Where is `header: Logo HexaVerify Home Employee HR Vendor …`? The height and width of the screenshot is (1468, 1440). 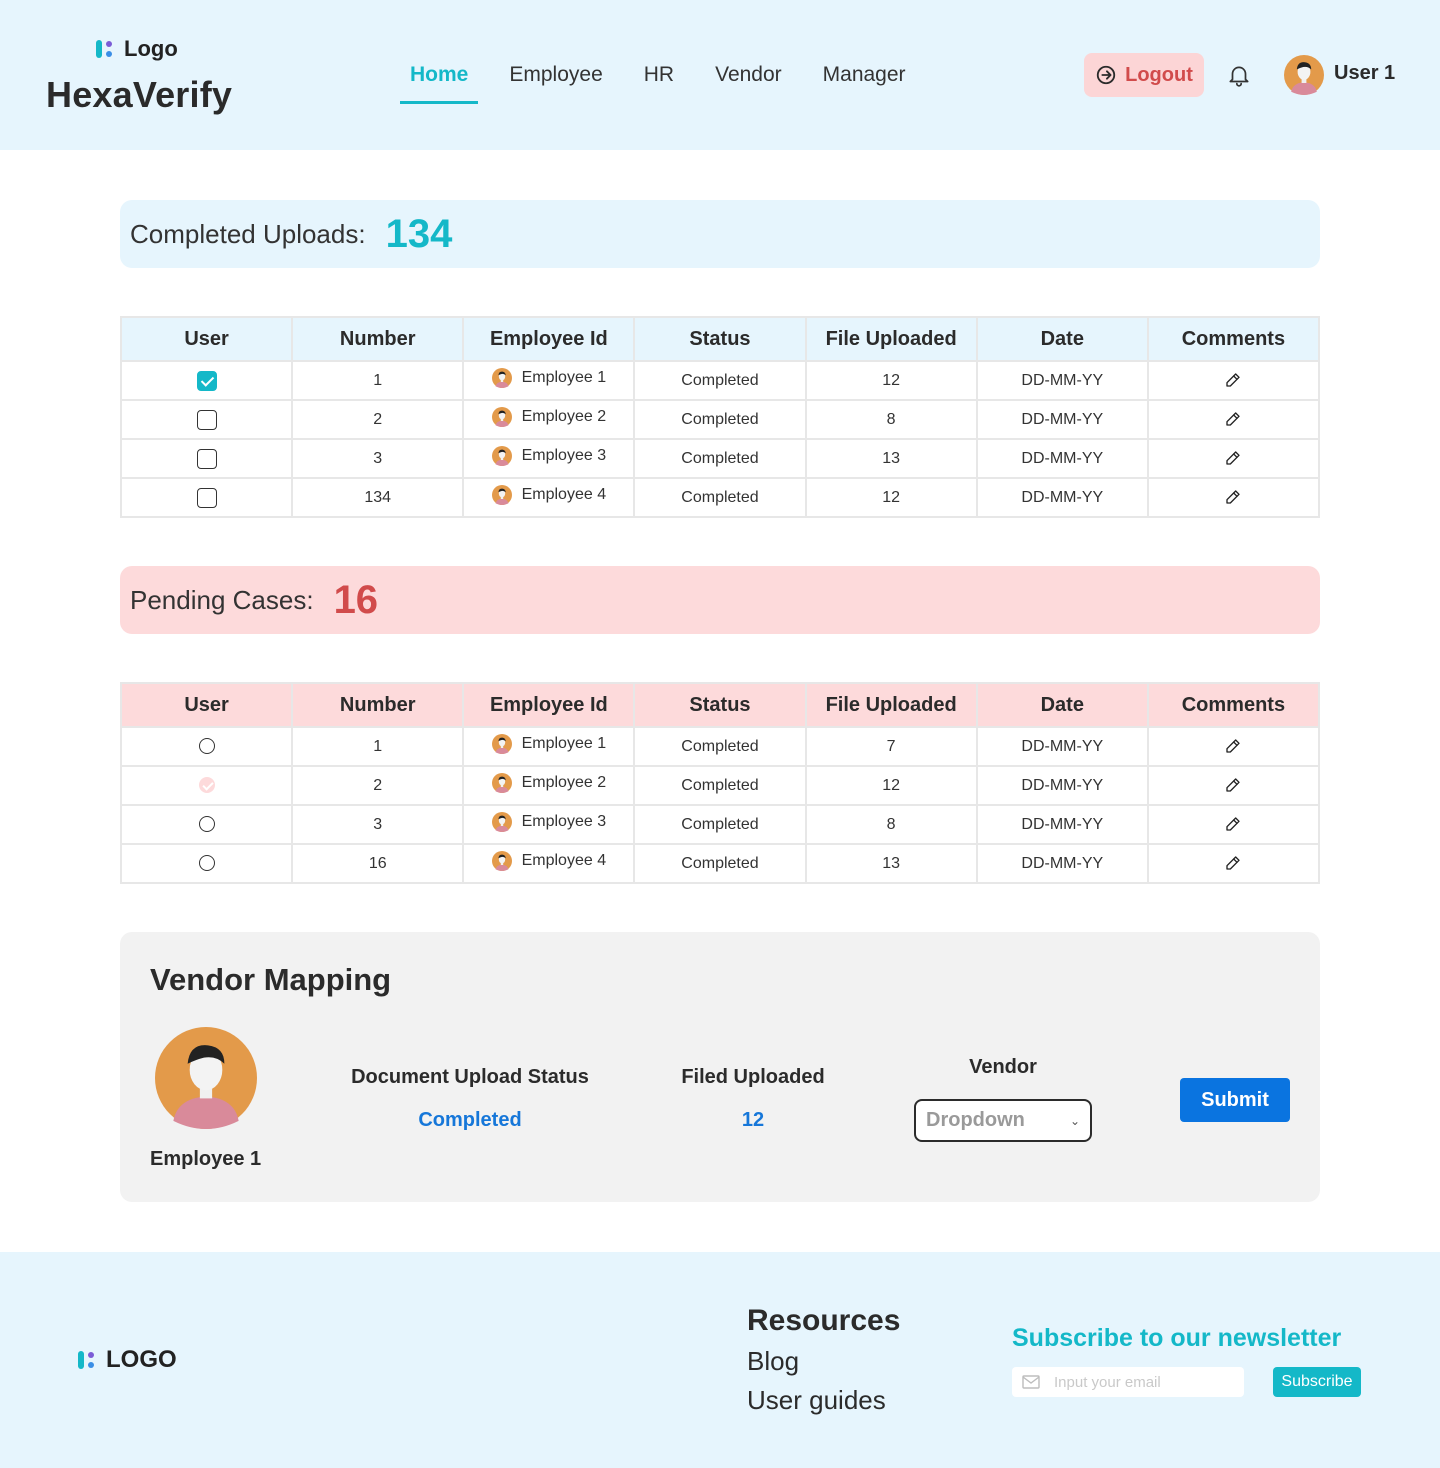 header: Logo HexaVerify Home Employee HR Vendor … is located at coordinates (720, 75).